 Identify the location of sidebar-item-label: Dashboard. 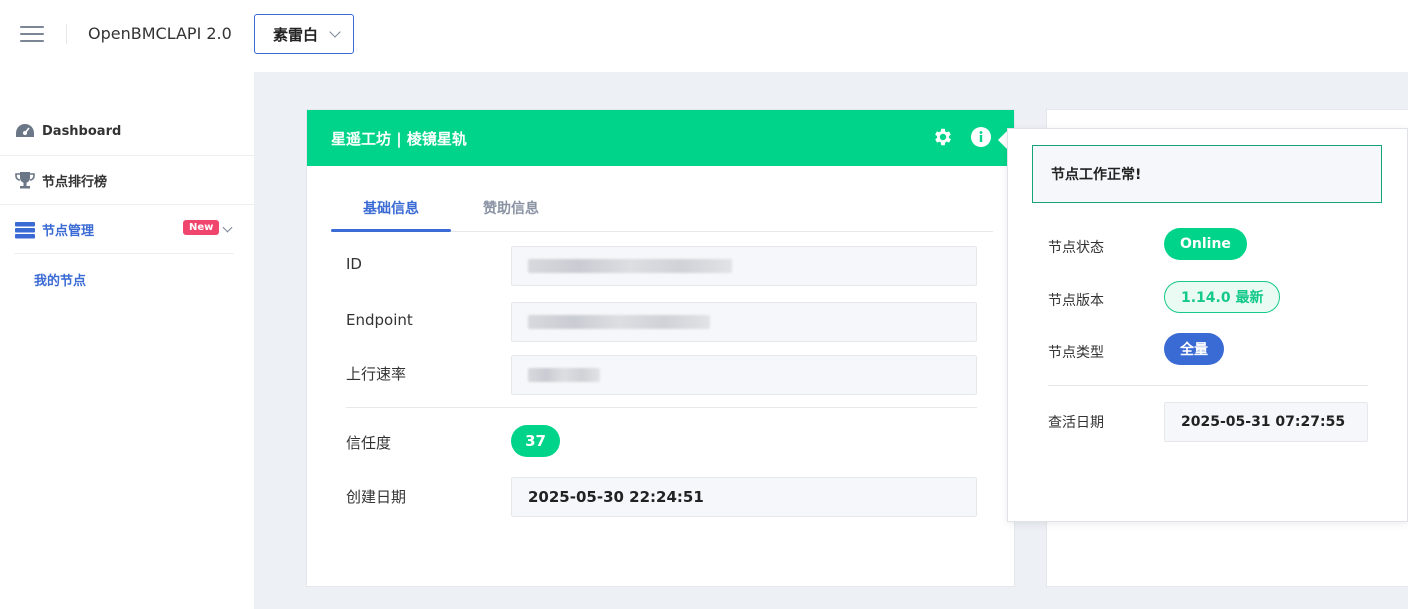
(82, 131).